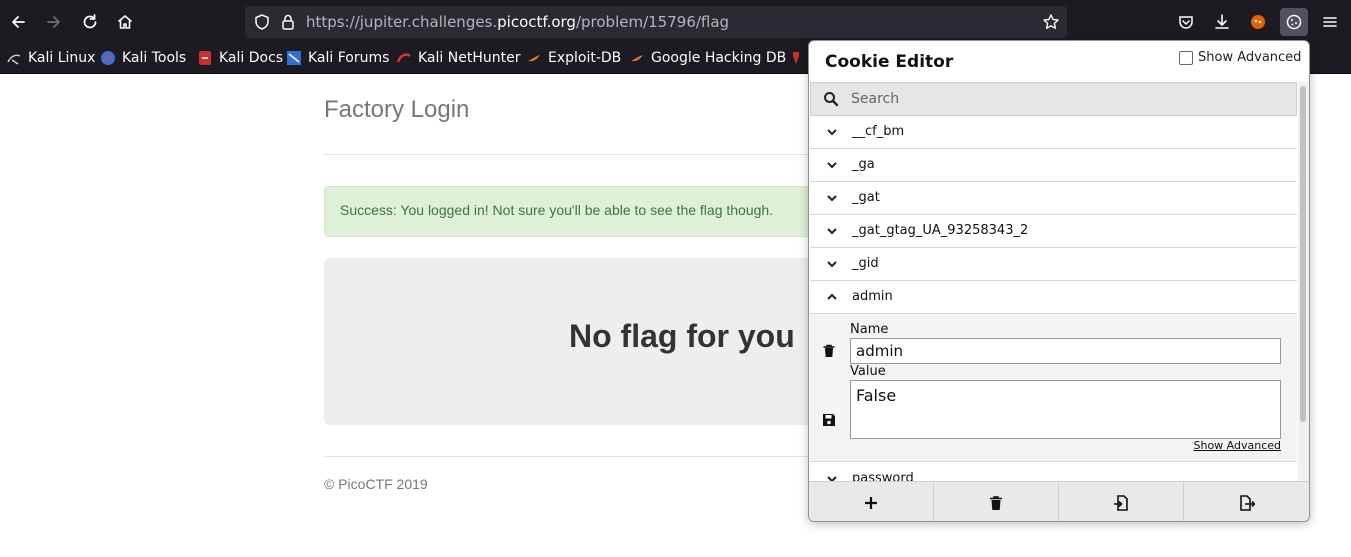  I want to click on downloads-button, so click(1222, 22).